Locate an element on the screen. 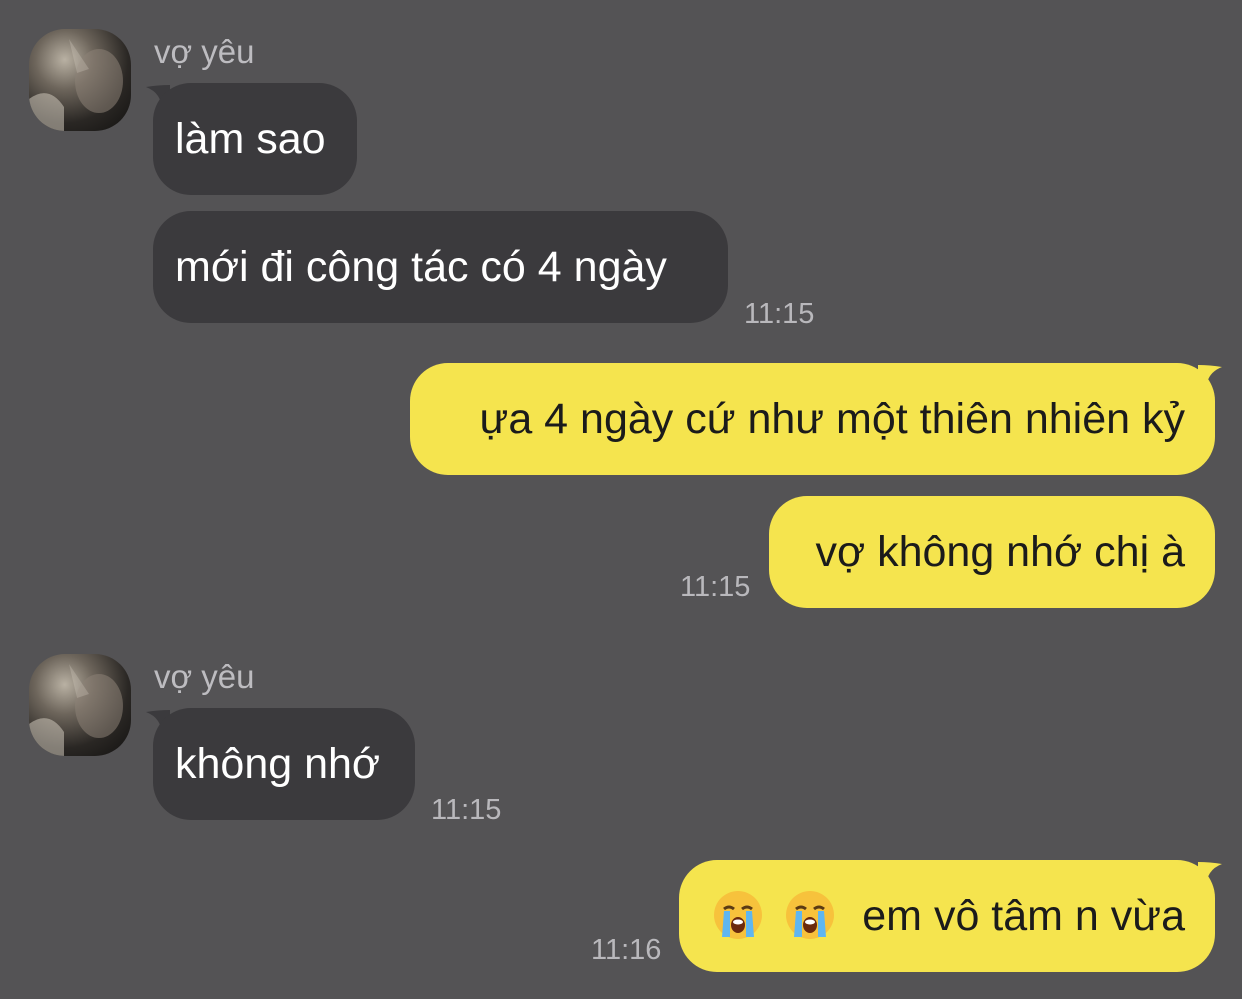  message-timestamp: 11:16 is located at coordinates (626, 950).